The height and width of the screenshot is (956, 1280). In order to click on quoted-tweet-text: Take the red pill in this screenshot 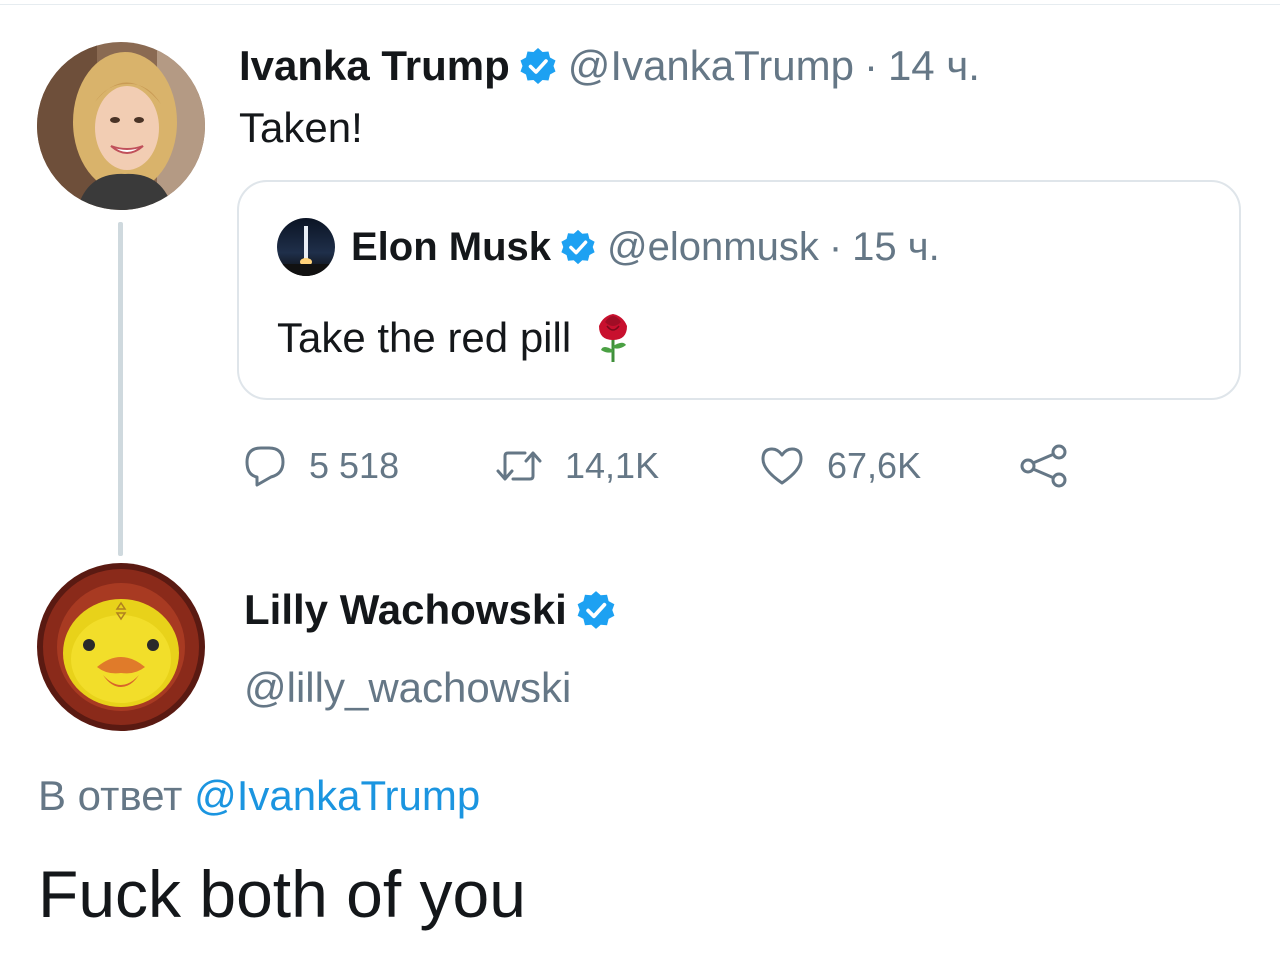, I will do `click(424, 337)`.